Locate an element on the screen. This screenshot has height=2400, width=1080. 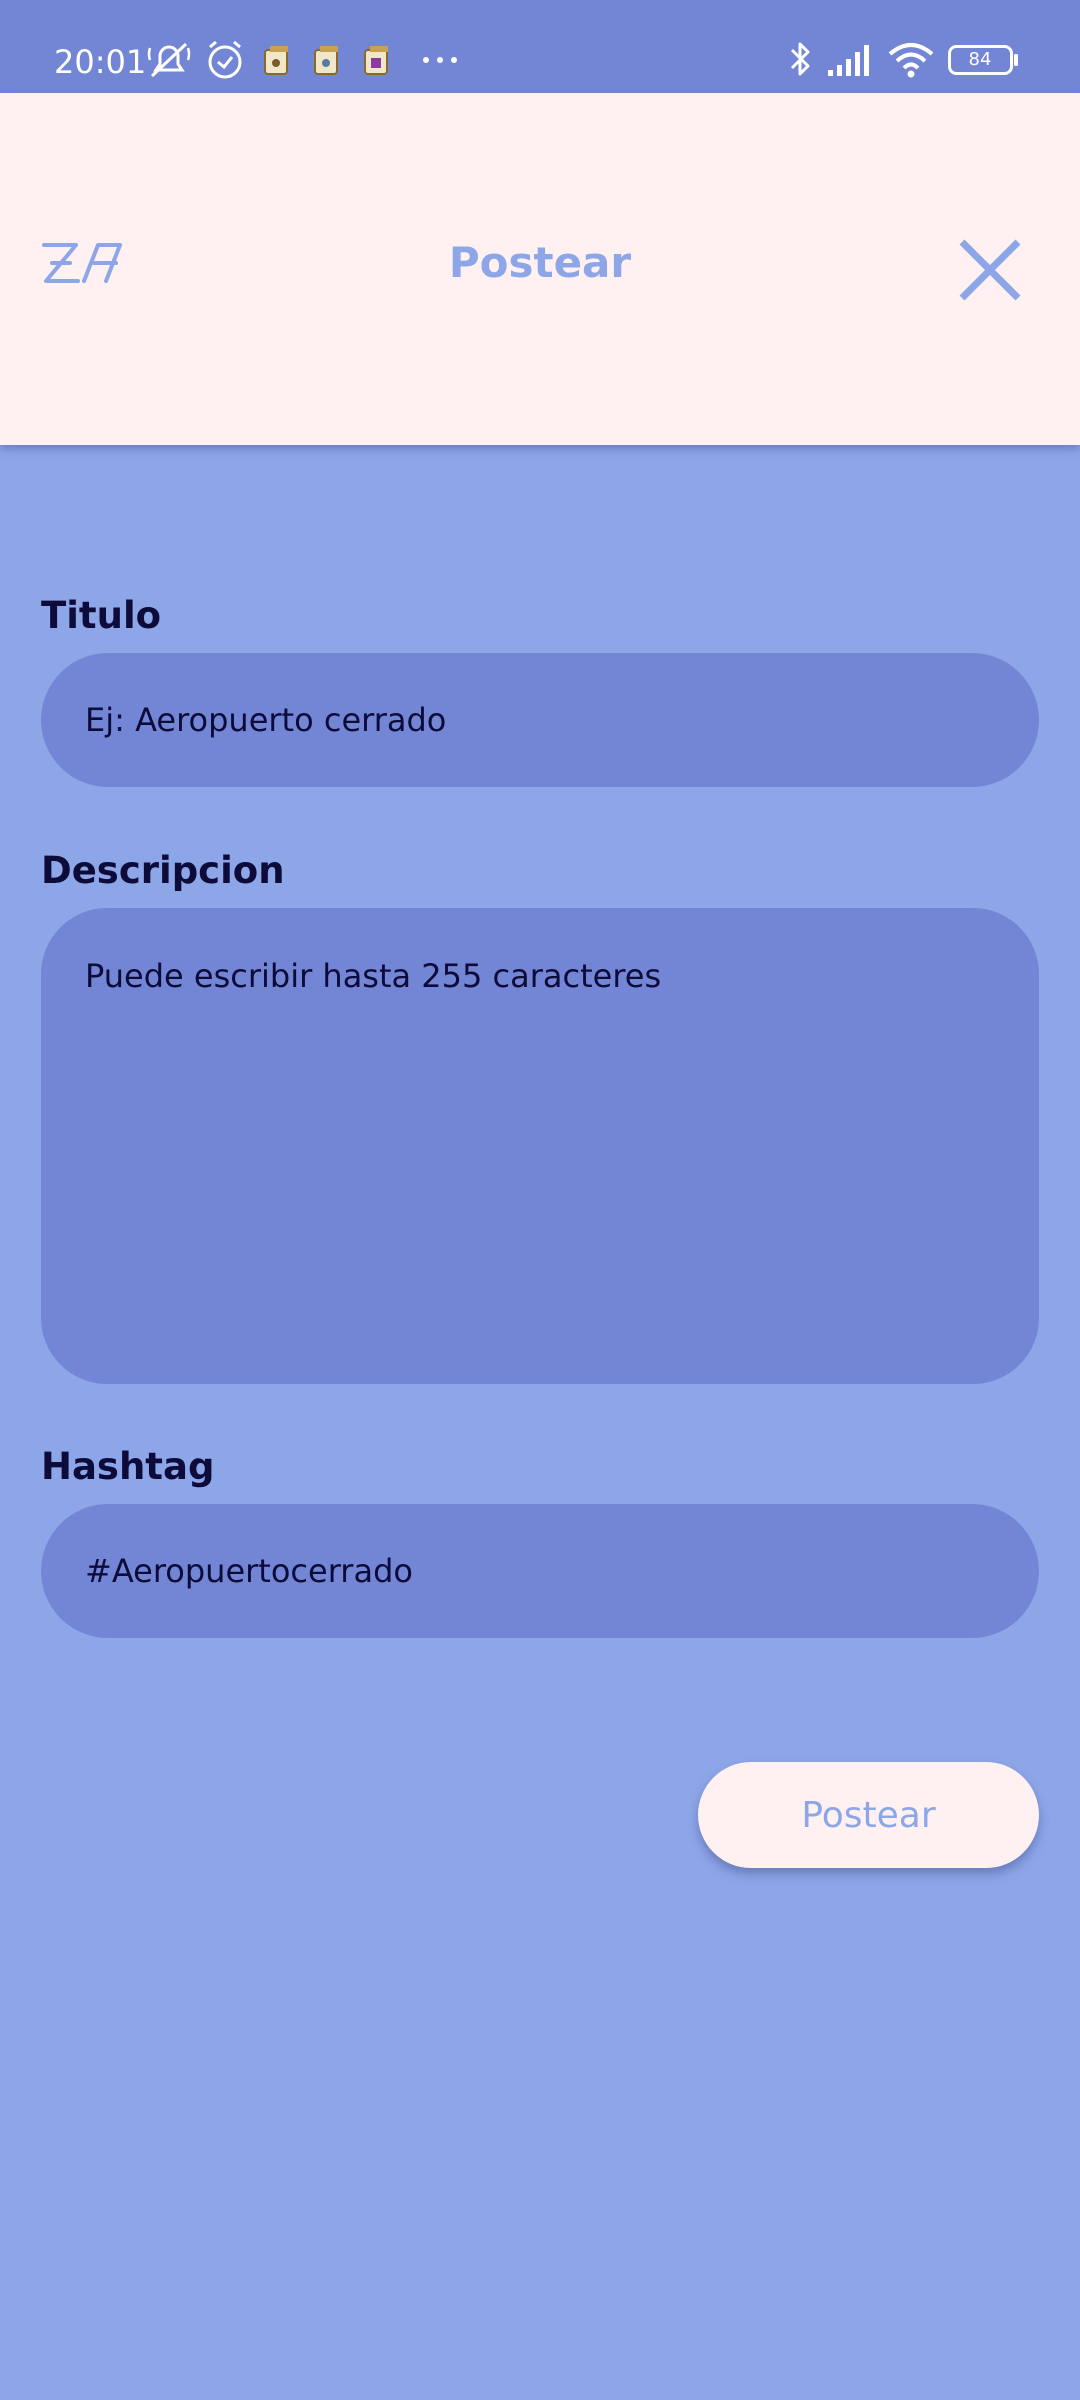
battery-level: 84 is located at coordinates (980, 59).